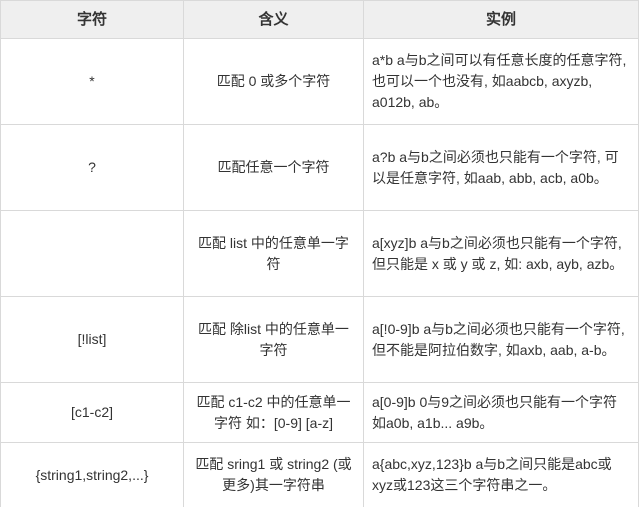  What do you see at coordinates (92, 167) in the screenshot?
I see `cell-char: ?` at bounding box center [92, 167].